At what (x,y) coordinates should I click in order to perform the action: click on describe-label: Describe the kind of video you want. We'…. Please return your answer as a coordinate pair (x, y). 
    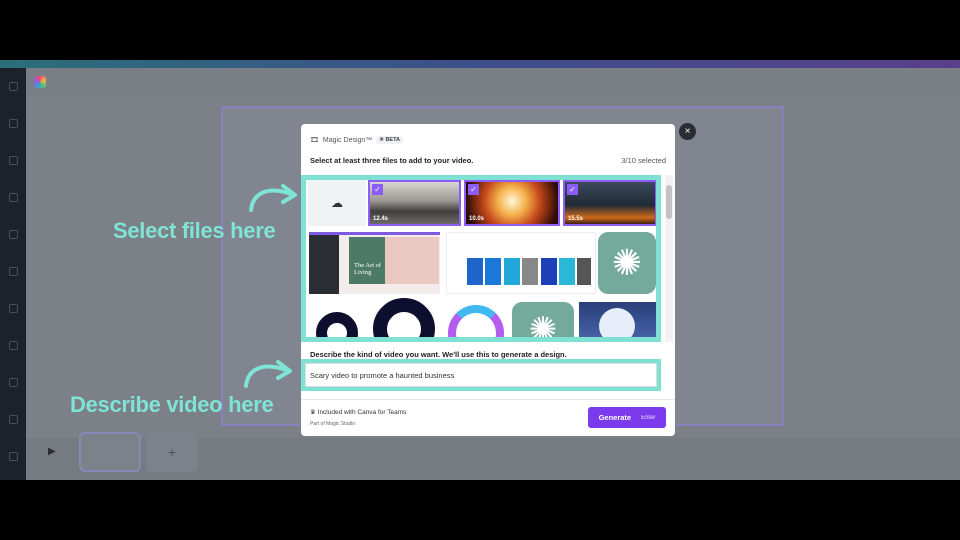
    Looking at the image, I should click on (438, 354).